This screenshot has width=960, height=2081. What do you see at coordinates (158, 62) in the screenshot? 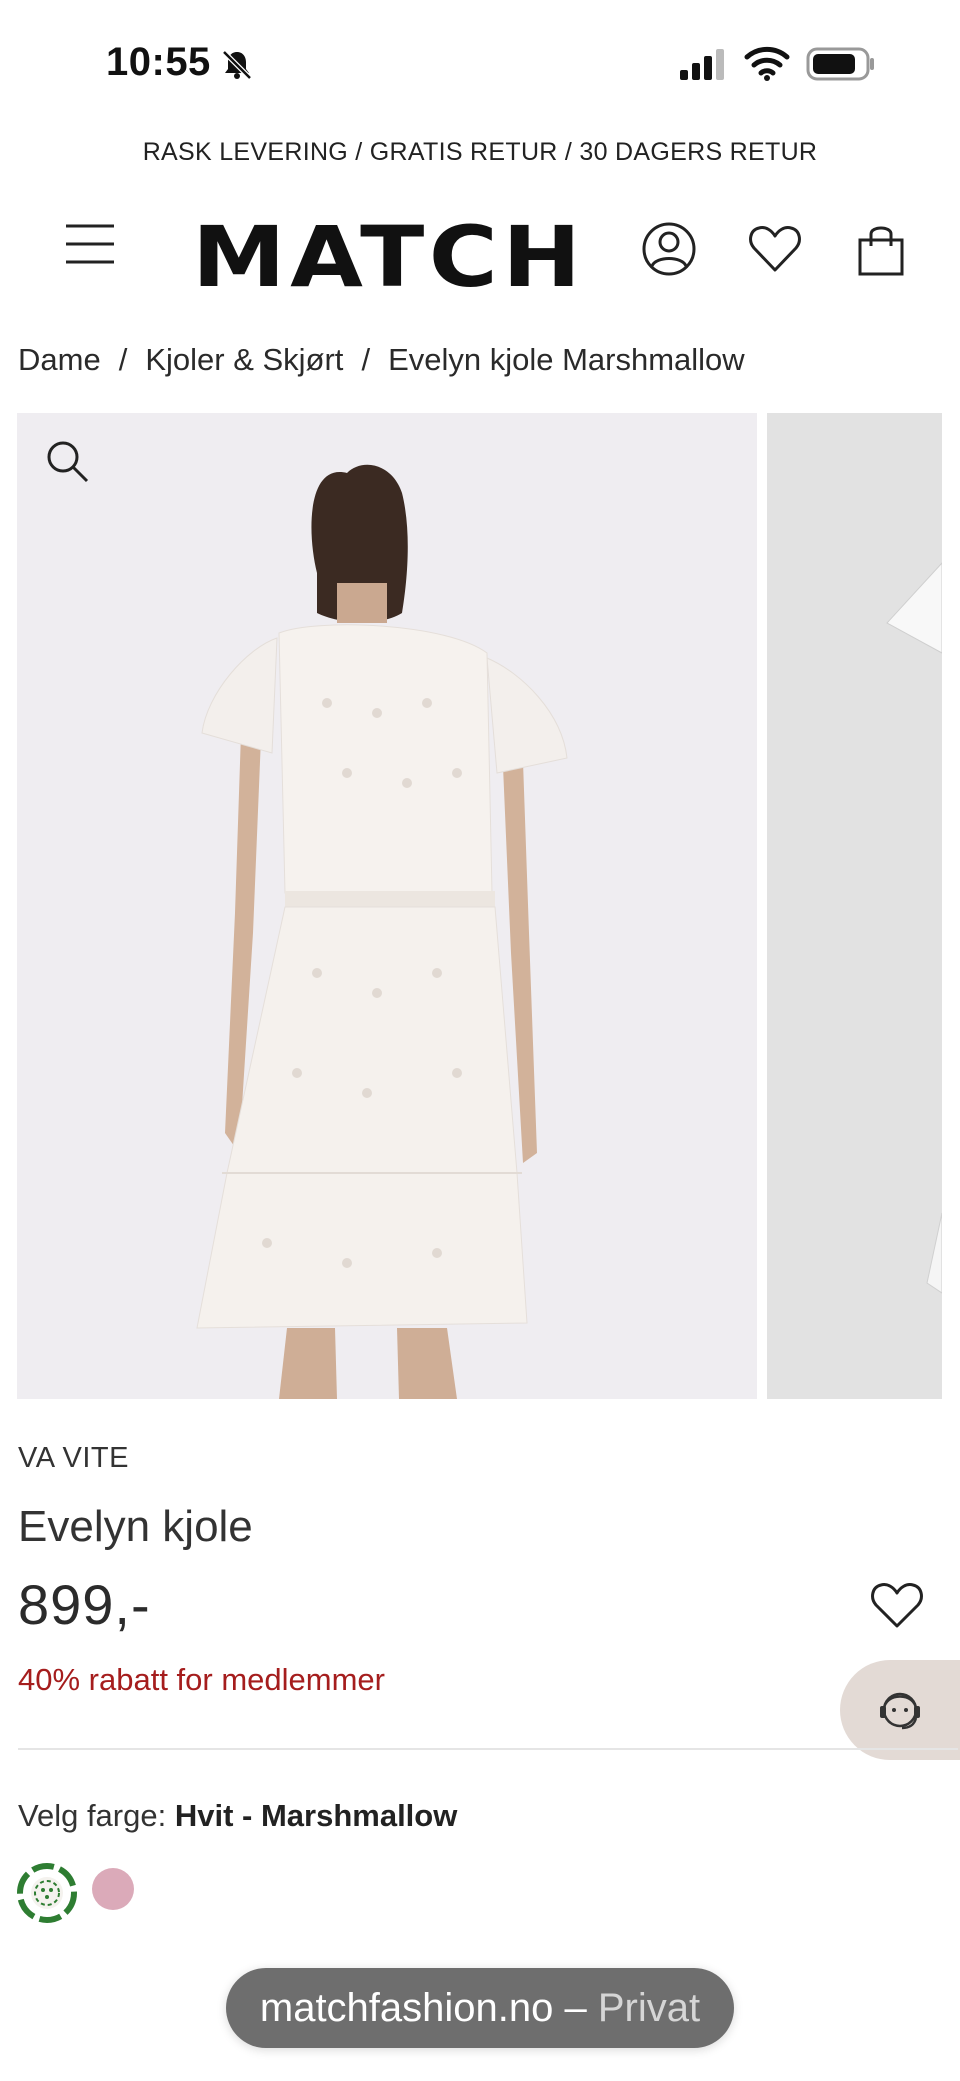
I see `status-time: 10:55` at bounding box center [158, 62].